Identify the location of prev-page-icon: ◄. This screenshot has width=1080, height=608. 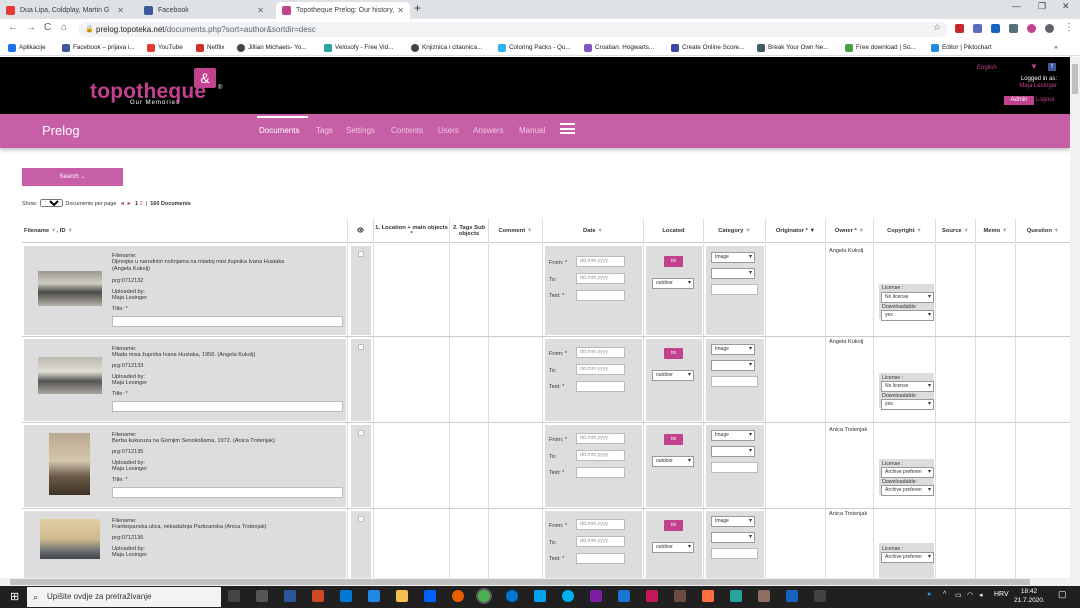
(121, 204).